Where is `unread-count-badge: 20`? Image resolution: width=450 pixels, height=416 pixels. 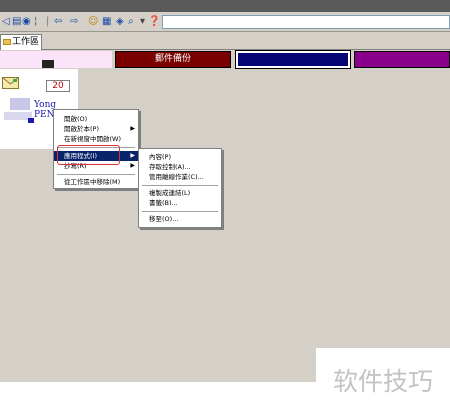
unread-count-badge: 20 is located at coordinates (58, 86).